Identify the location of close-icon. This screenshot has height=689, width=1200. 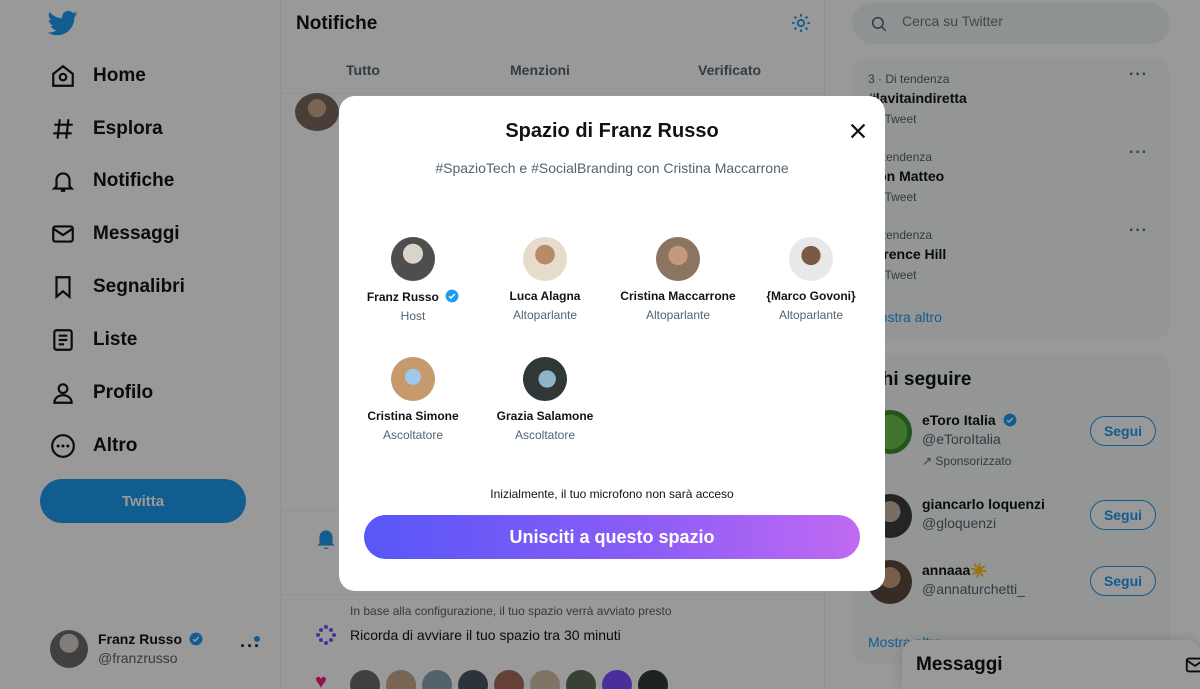
(858, 131).